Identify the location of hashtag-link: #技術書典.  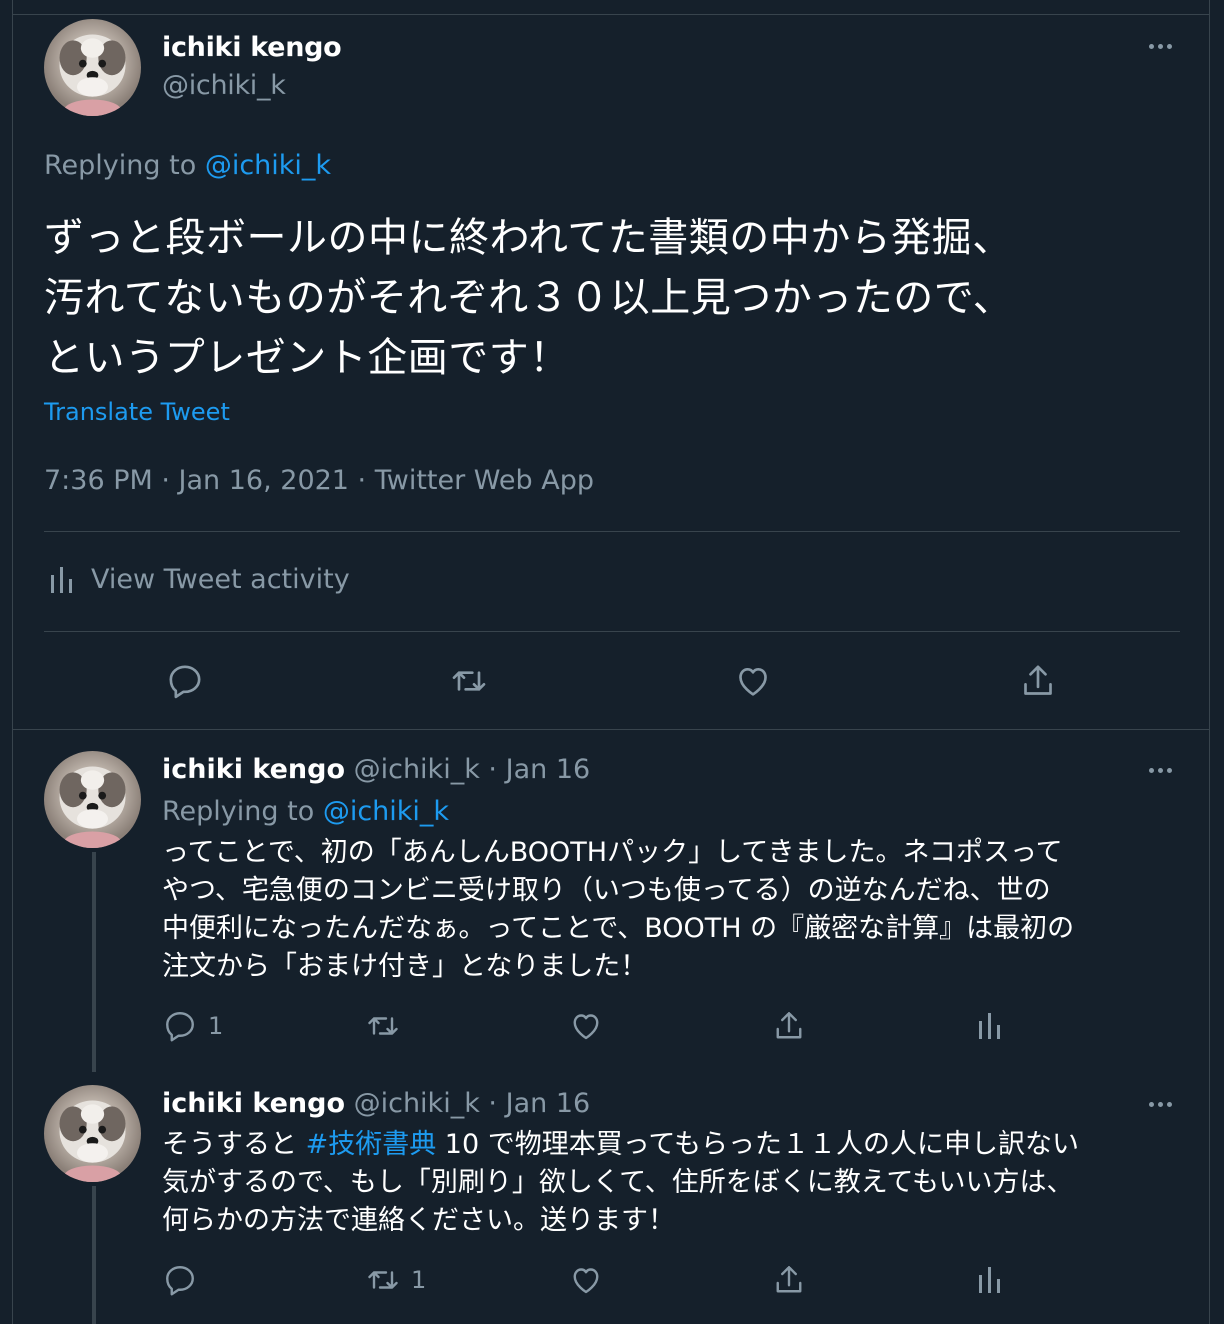
(371, 1144).